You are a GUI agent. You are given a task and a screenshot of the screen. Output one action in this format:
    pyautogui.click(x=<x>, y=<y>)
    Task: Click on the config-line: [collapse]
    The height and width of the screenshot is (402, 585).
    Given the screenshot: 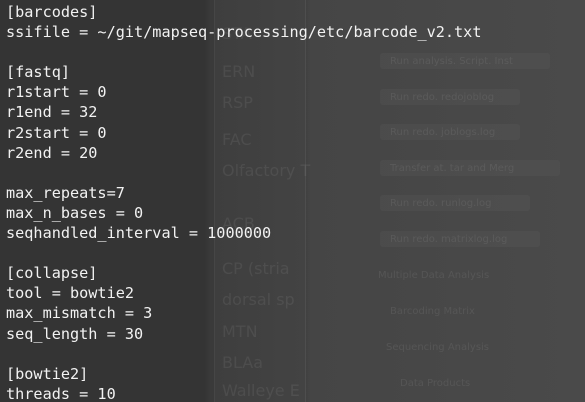 What is the action you would take?
    pyautogui.click(x=52, y=273)
    